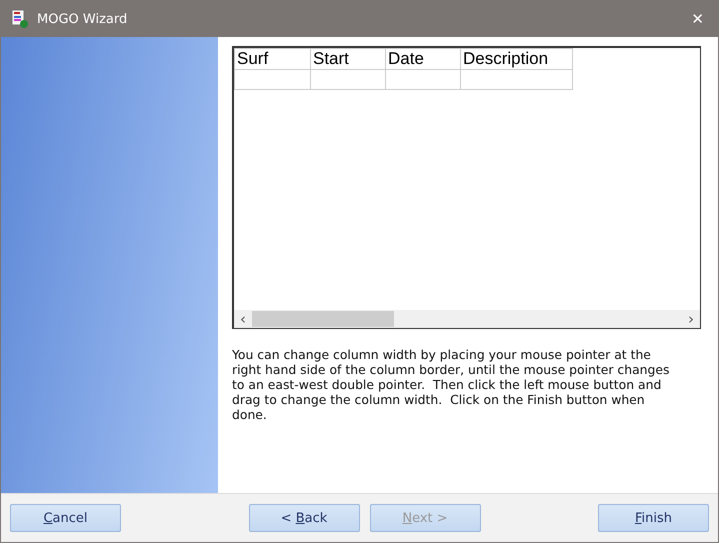 Image resolution: width=719 pixels, height=543 pixels. What do you see at coordinates (20, 19) in the screenshot?
I see `app-icon` at bounding box center [20, 19].